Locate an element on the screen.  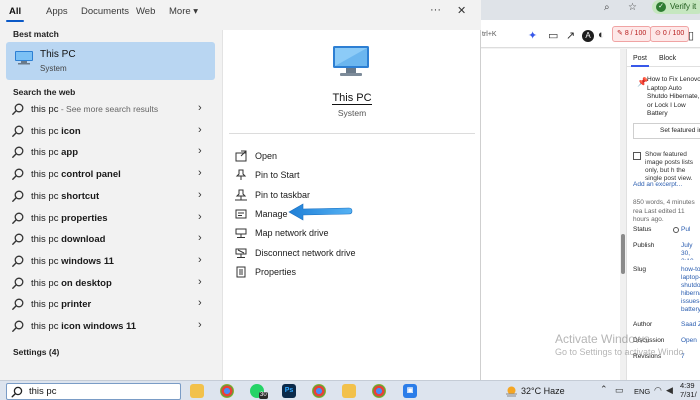
chrome-window-icon is located at coordinates (379, 391).